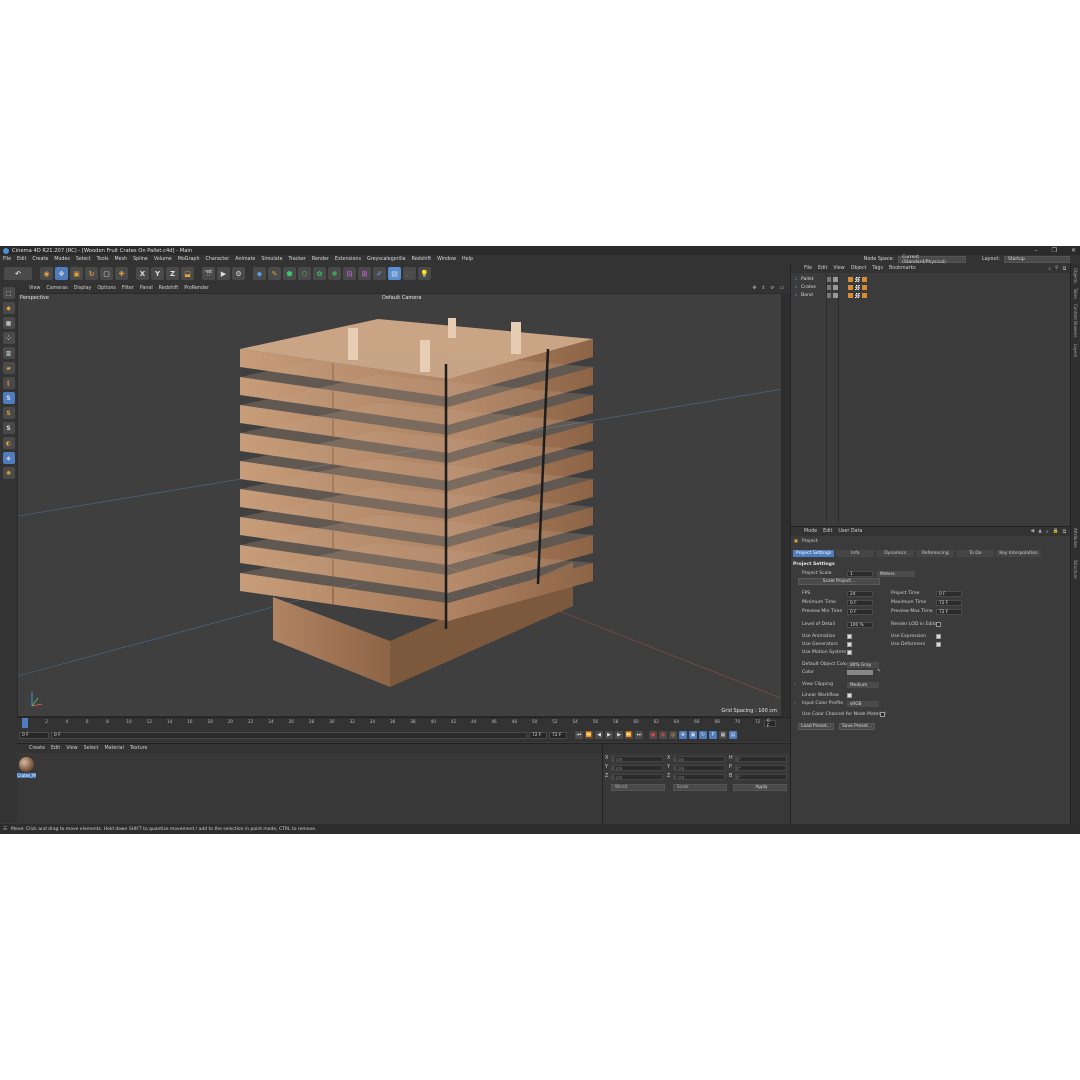  Describe the element at coordinates (91, 273) in the screenshot. I see `rotate-tool-icon: ↻` at that location.